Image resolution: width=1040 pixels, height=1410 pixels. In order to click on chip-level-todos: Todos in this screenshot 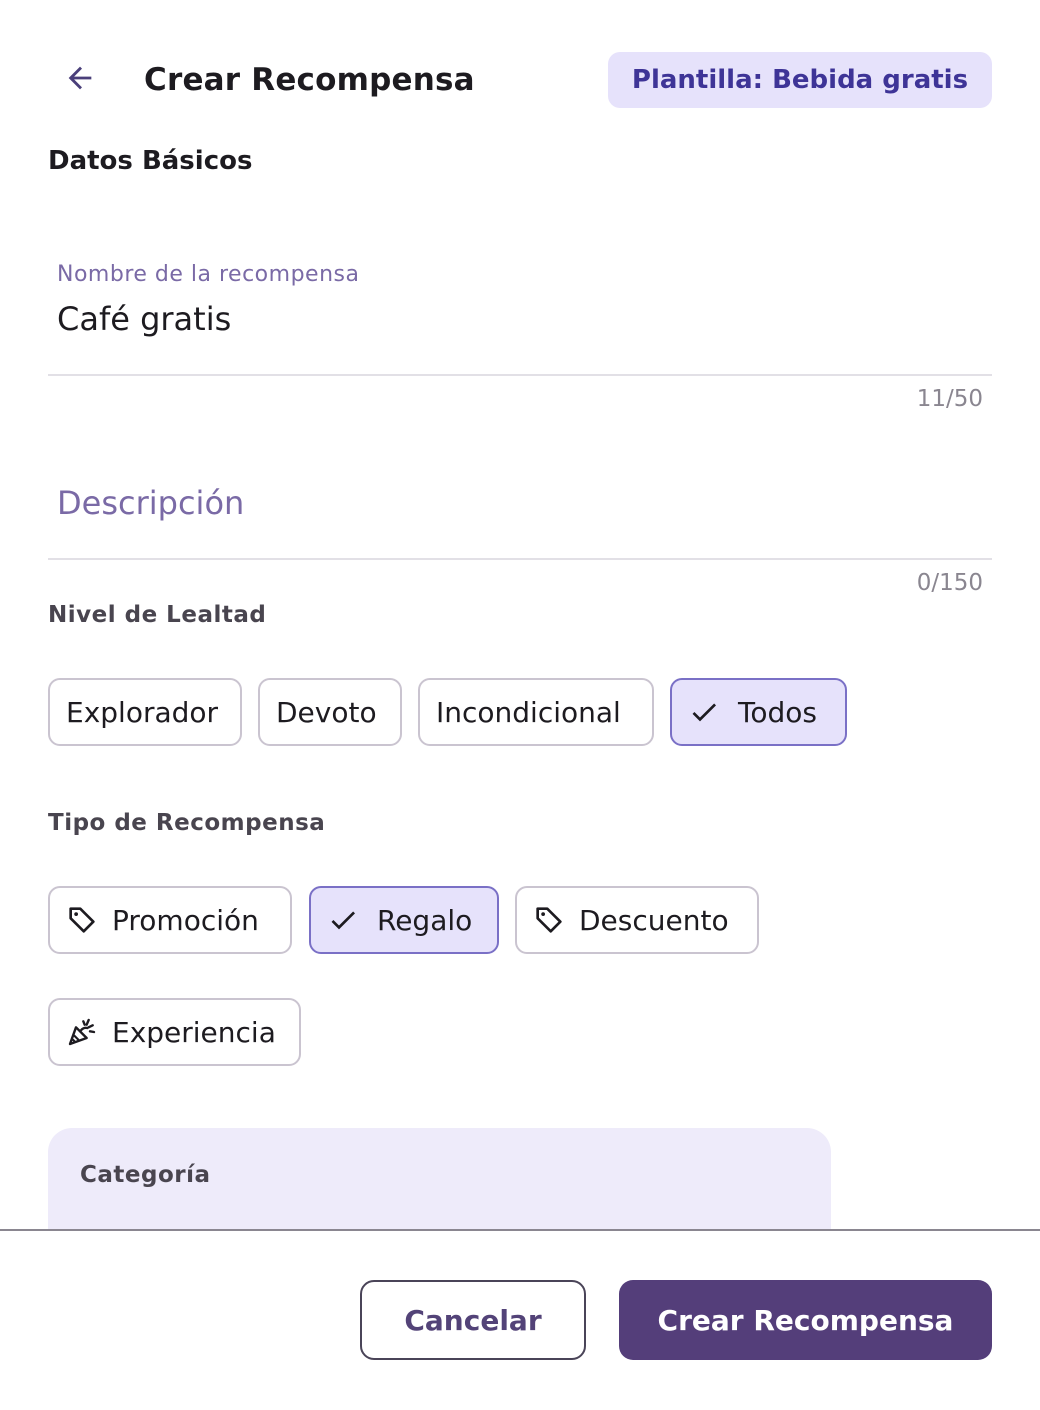, I will do `click(758, 712)`.